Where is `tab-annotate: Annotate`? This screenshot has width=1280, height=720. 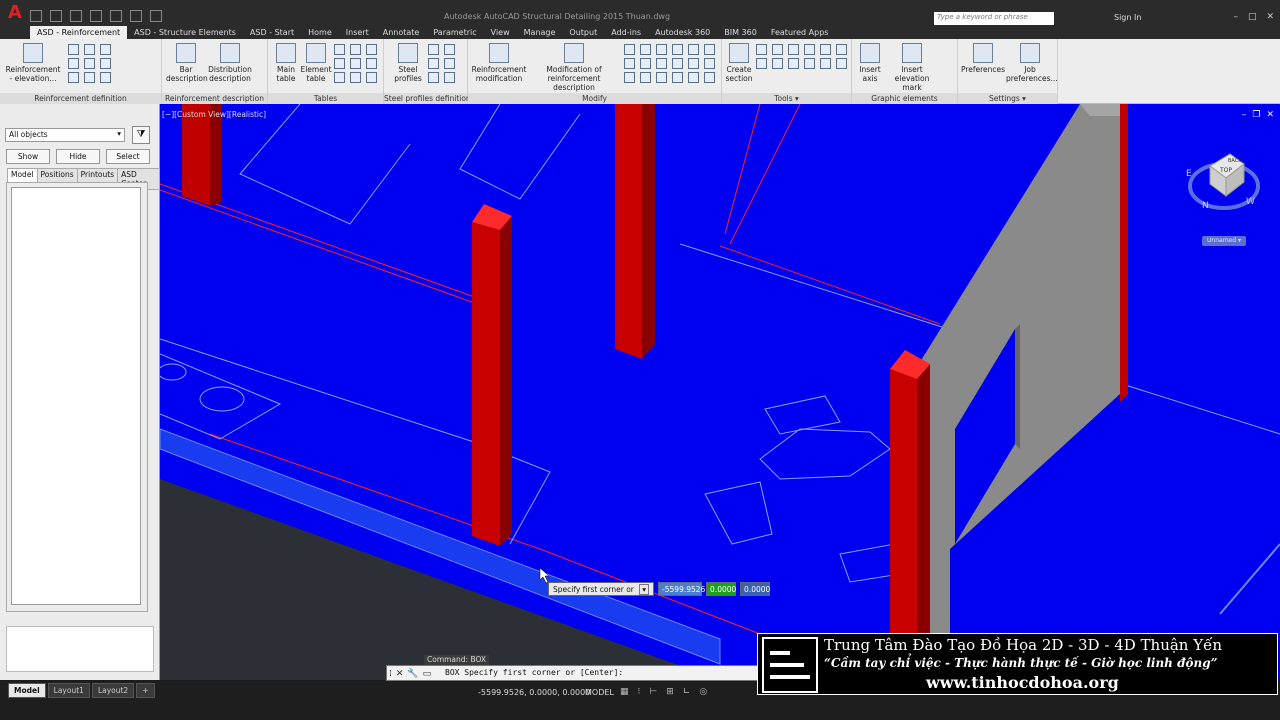 tab-annotate: Annotate is located at coordinates (401, 32).